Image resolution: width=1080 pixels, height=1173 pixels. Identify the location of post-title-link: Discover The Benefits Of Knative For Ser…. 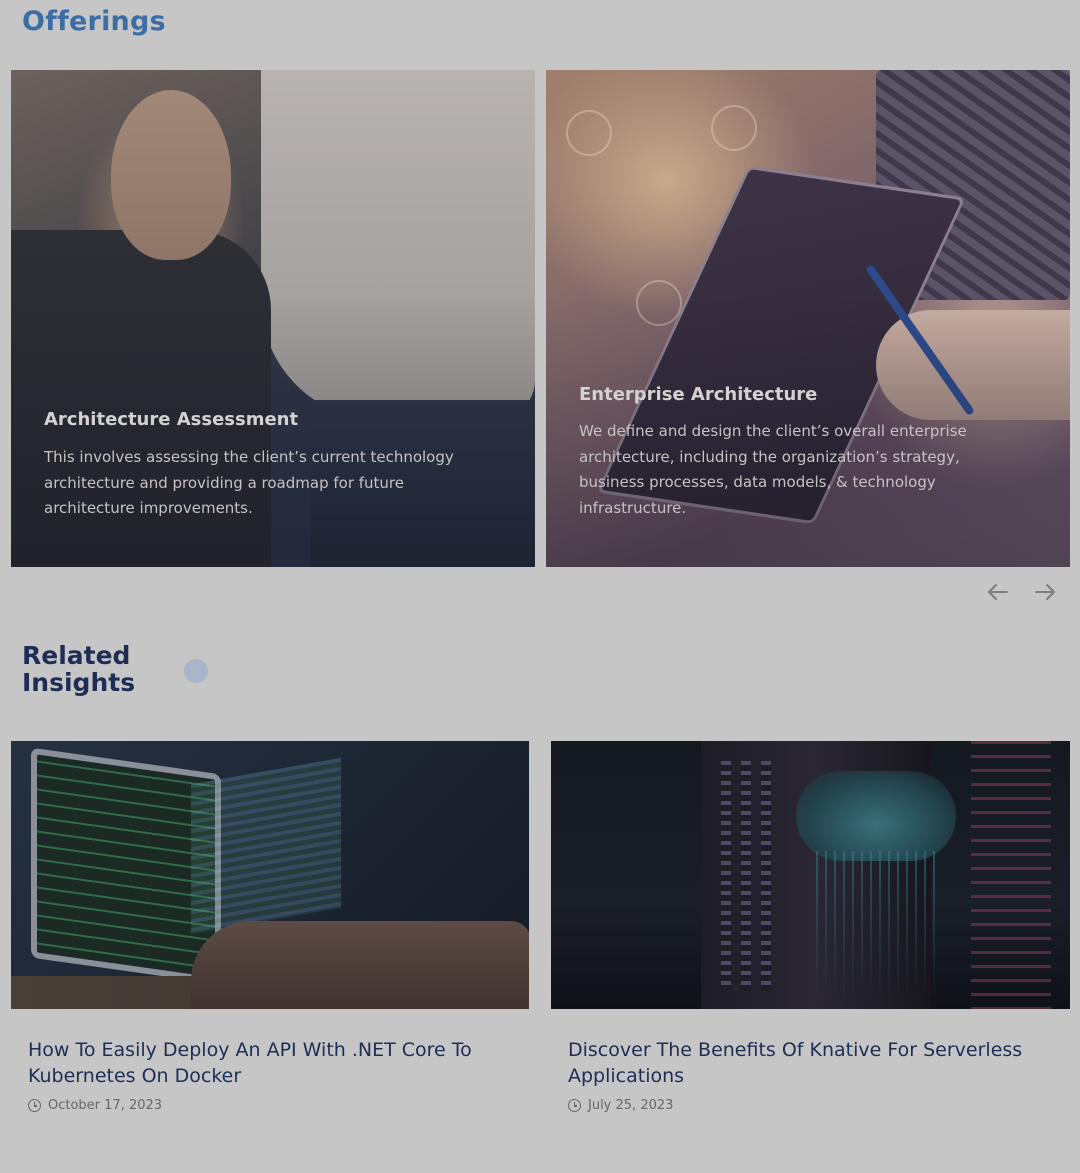
(803, 1063).